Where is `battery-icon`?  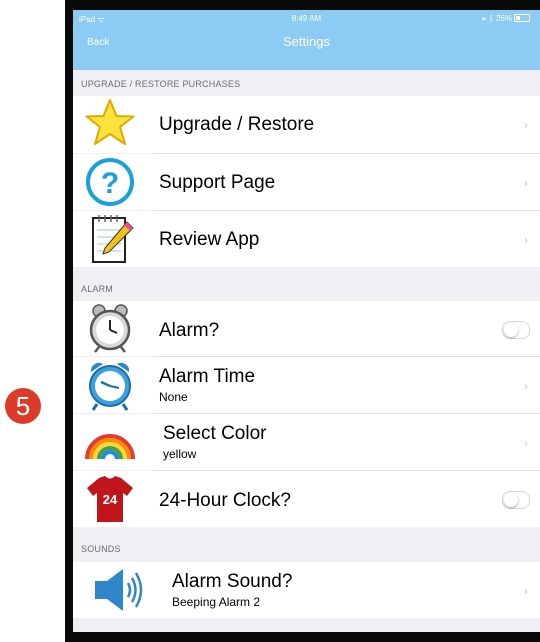 battery-icon is located at coordinates (522, 18).